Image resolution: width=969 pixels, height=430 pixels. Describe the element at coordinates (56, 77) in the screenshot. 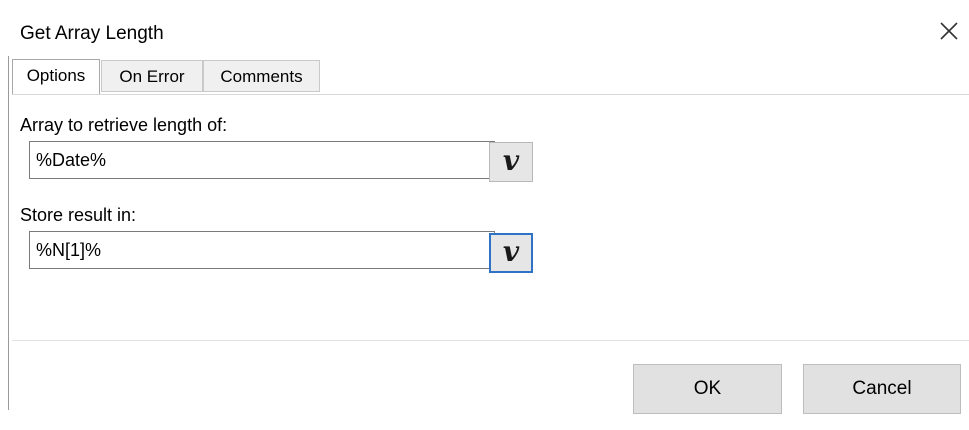

I see `tab-options: Options` at that location.